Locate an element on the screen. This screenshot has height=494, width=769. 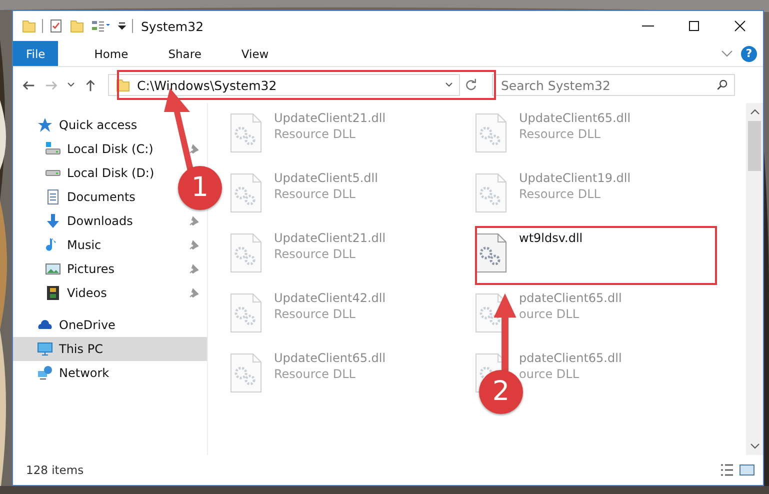
close-icon is located at coordinates (740, 26).